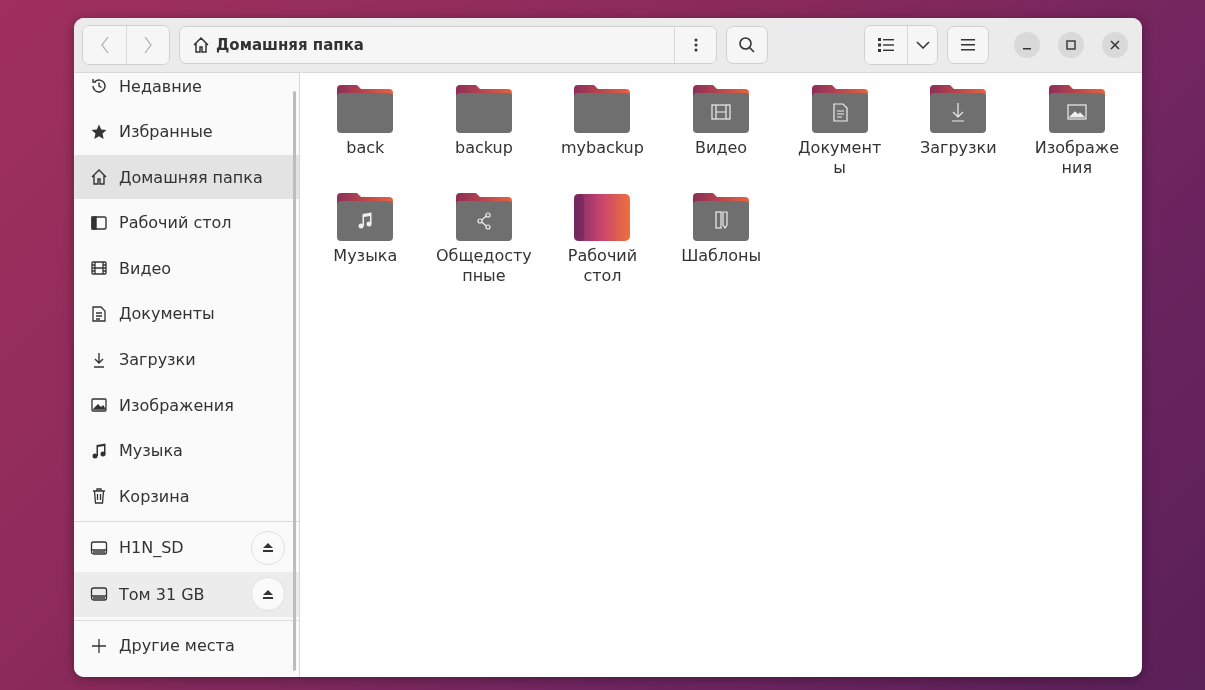  Describe the element at coordinates (484, 266) in the screenshot. I see `folder-label: Общедосту пные` at that location.